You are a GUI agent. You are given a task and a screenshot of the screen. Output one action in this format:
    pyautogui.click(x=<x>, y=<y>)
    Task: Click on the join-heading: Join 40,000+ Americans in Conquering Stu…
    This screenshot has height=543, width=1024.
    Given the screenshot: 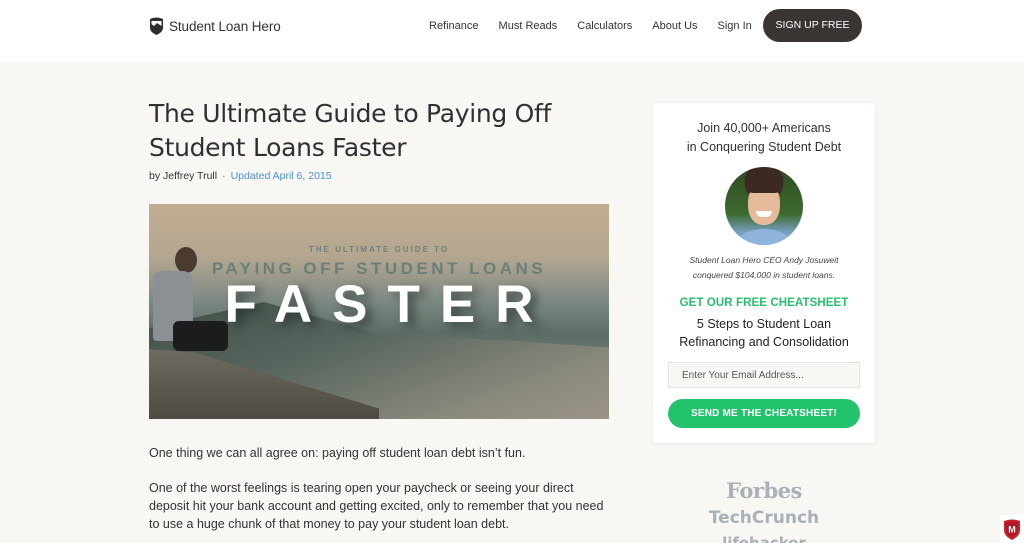 What is the action you would take?
    pyautogui.click(x=764, y=138)
    